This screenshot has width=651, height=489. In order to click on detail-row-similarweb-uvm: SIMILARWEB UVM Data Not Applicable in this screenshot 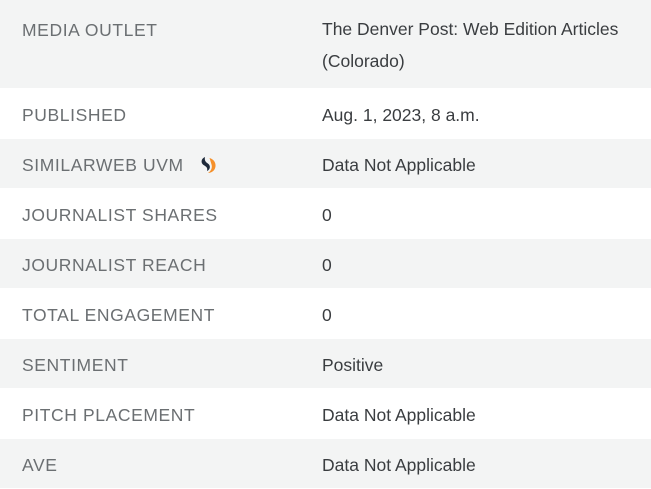, I will do `click(325, 164)`.